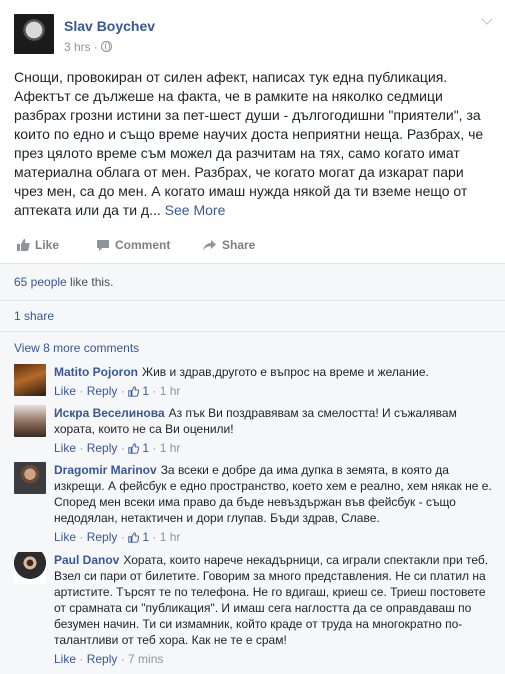  What do you see at coordinates (487, 21) in the screenshot?
I see `chevron-down-icon` at bounding box center [487, 21].